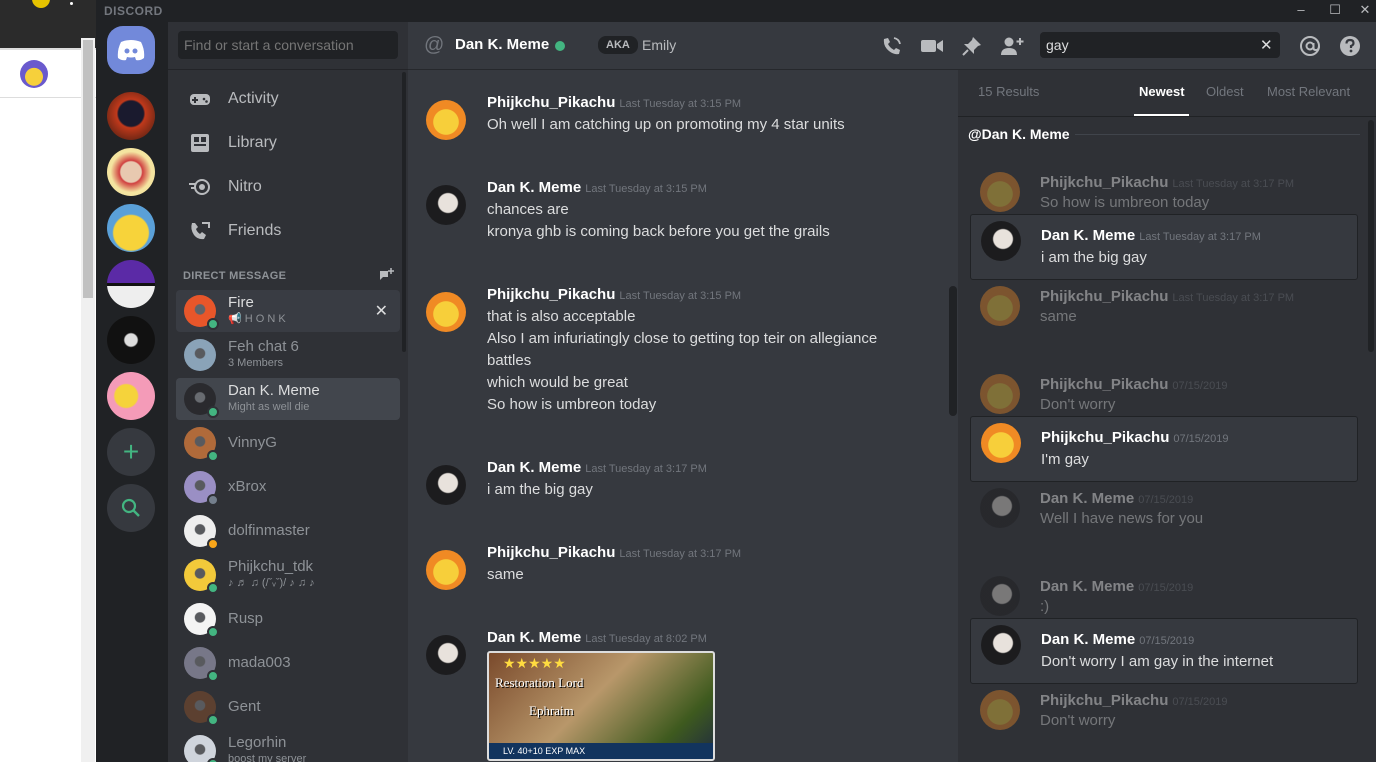 The width and height of the screenshot is (1376, 762). Describe the element at coordinates (200, 143) in the screenshot. I see `library-icon` at that location.